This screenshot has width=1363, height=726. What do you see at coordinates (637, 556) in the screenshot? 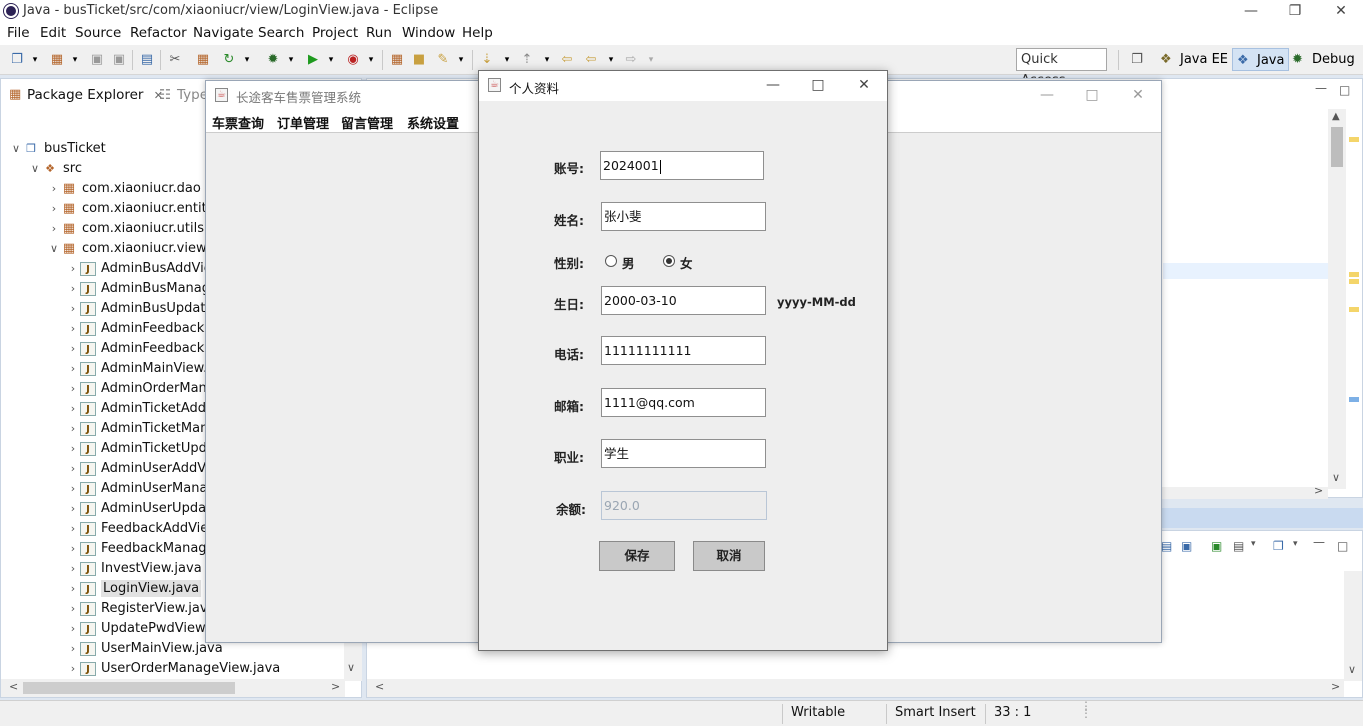
I see `save-button: 保存` at bounding box center [637, 556].